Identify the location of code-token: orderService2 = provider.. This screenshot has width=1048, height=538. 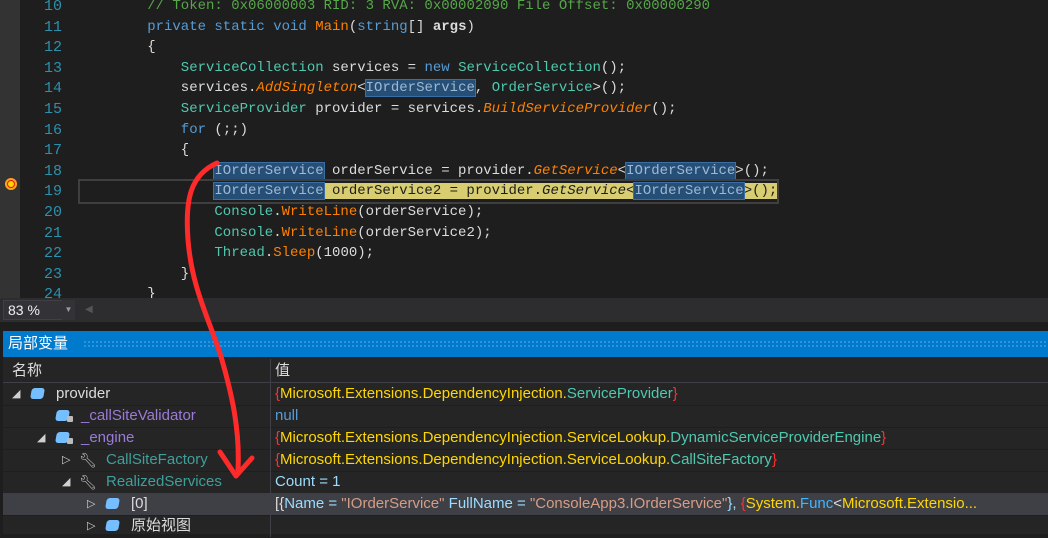
(433, 191).